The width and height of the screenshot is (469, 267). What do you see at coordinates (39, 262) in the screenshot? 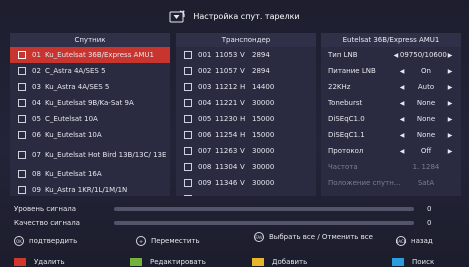
I see `red-button: Удалить` at bounding box center [39, 262].